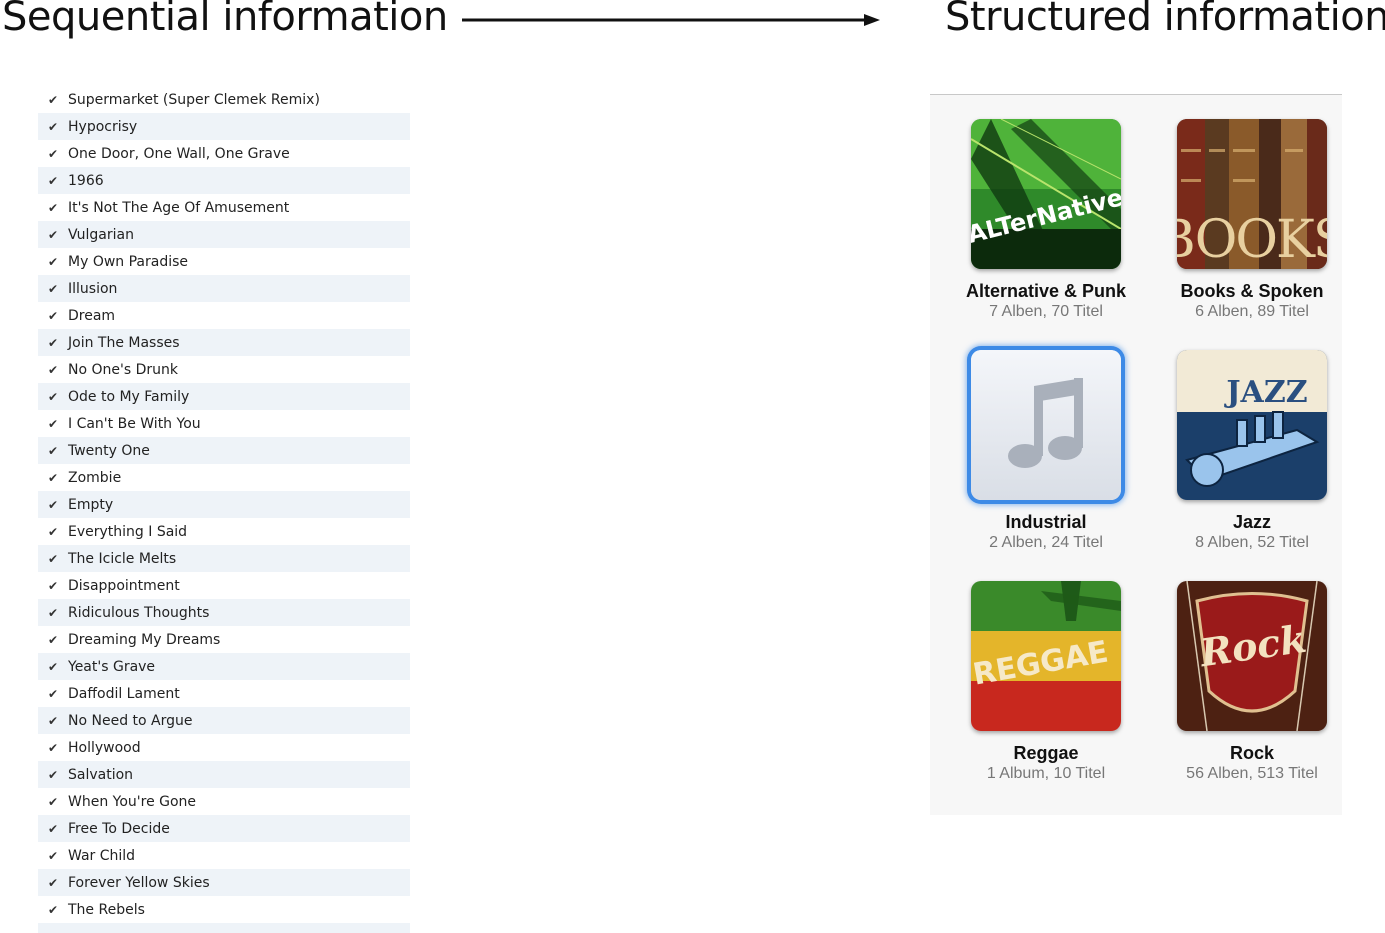  What do you see at coordinates (224, 126) in the screenshot?
I see `track-row: ✔ Hypocrisy` at bounding box center [224, 126].